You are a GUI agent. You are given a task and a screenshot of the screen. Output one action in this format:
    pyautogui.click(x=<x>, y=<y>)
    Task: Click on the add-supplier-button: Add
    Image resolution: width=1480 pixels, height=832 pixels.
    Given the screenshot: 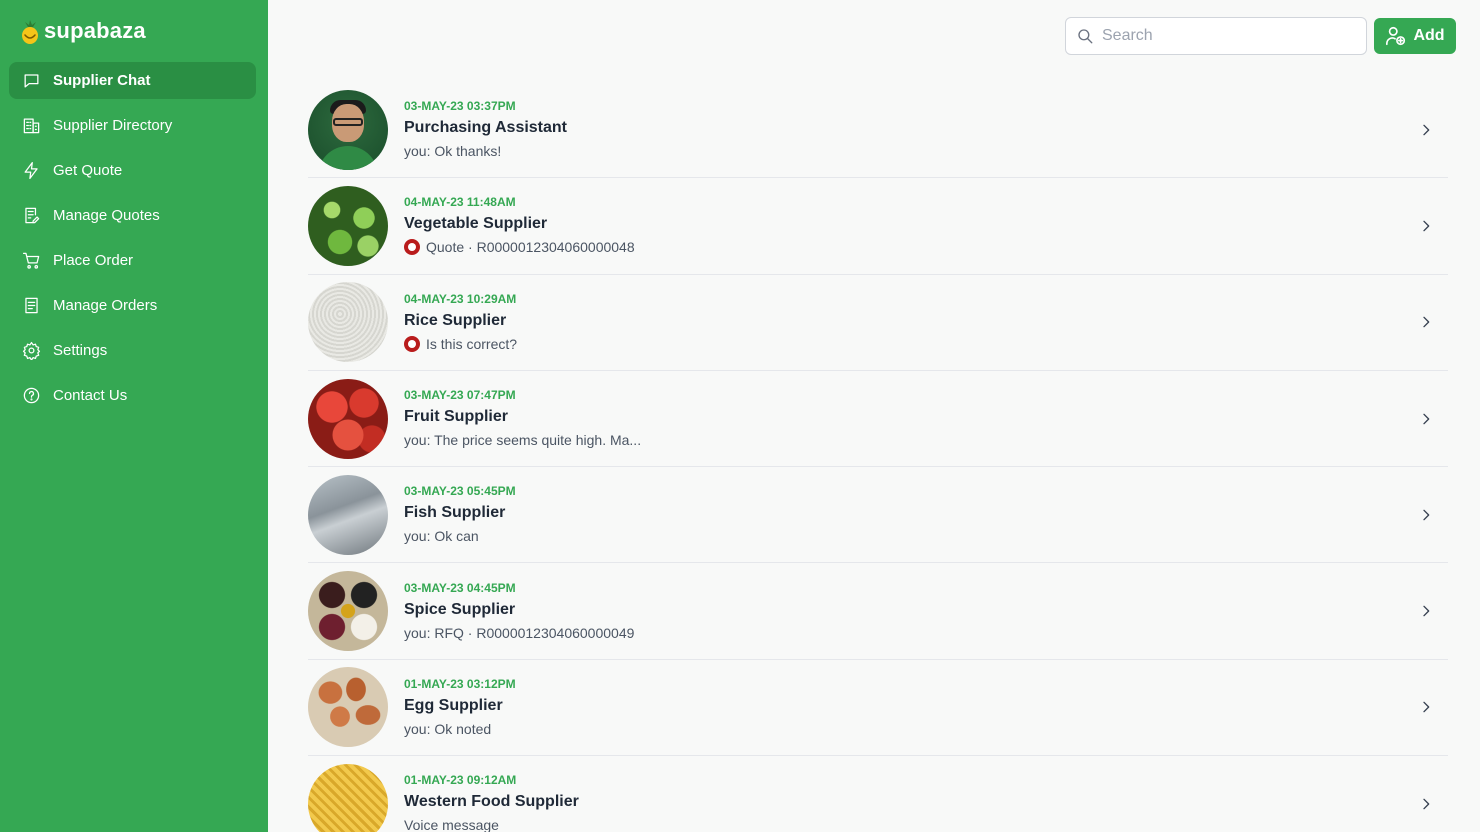 What is the action you would take?
    pyautogui.click(x=1415, y=36)
    